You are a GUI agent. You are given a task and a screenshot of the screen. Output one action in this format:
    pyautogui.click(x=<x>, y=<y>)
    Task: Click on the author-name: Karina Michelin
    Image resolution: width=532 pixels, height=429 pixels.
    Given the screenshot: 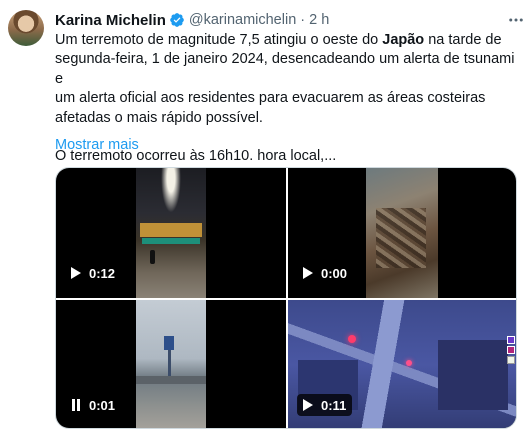 What is the action you would take?
    pyautogui.click(x=110, y=20)
    